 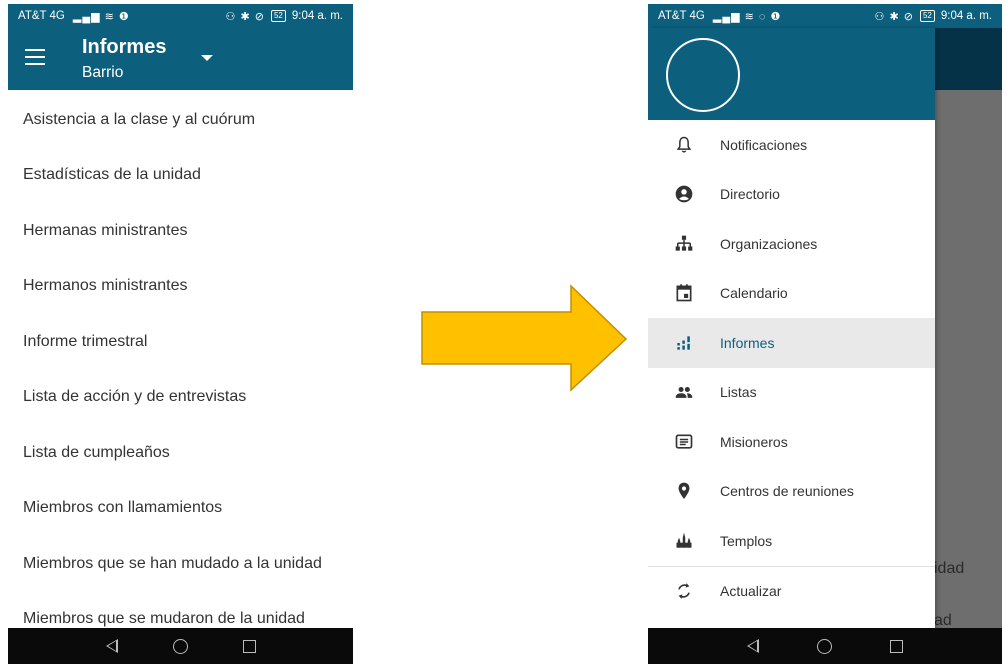 I want to click on unit-selector: Barrio, so click(x=102, y=73).